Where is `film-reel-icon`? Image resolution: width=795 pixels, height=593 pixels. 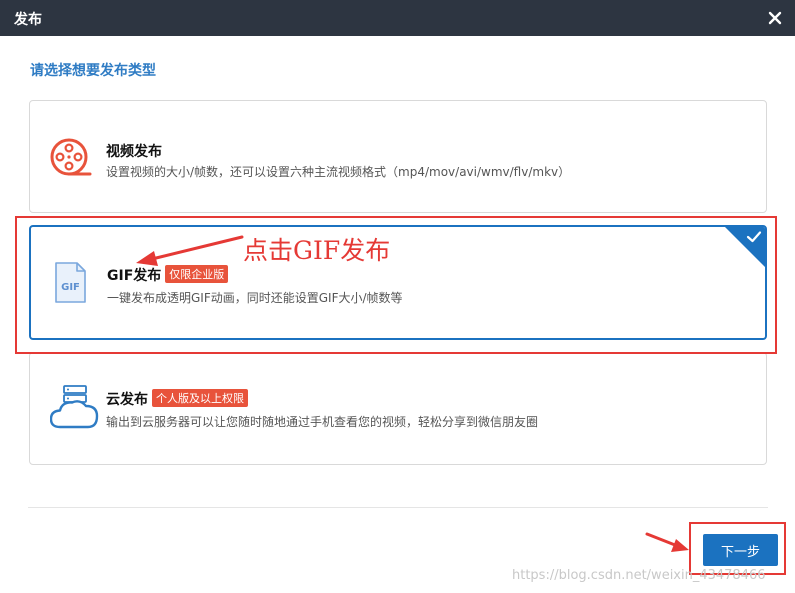
film-reel-icon is located at coordinates (71, 157).